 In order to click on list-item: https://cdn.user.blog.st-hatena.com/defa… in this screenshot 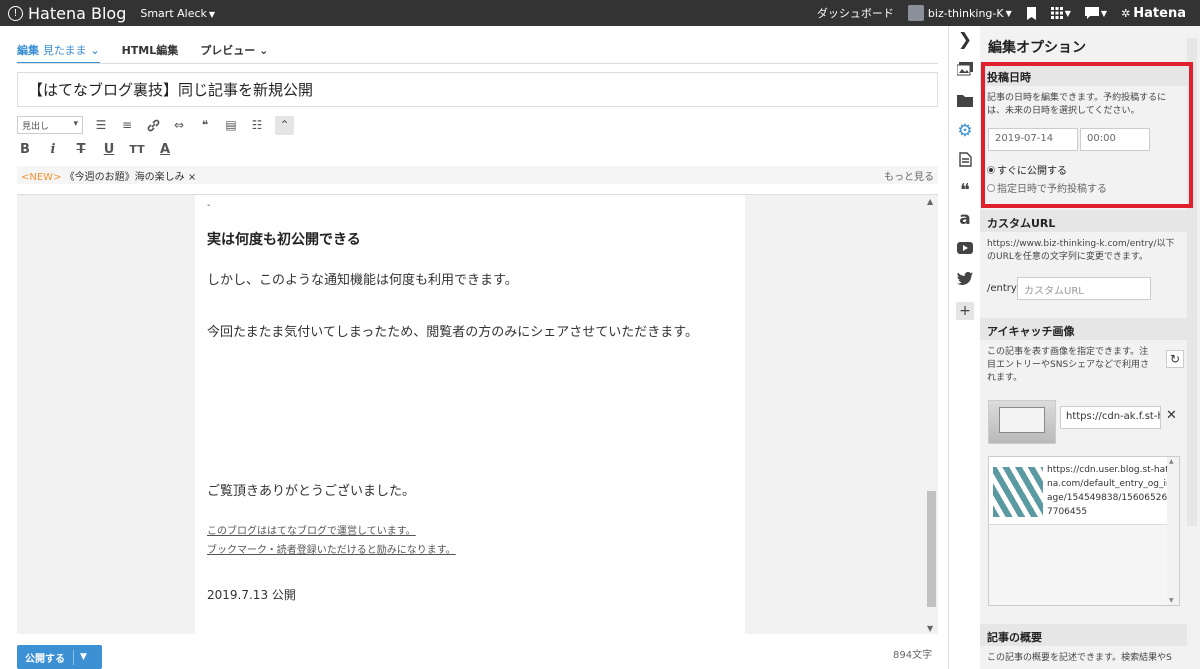, I will do `click(1084, 491)`.